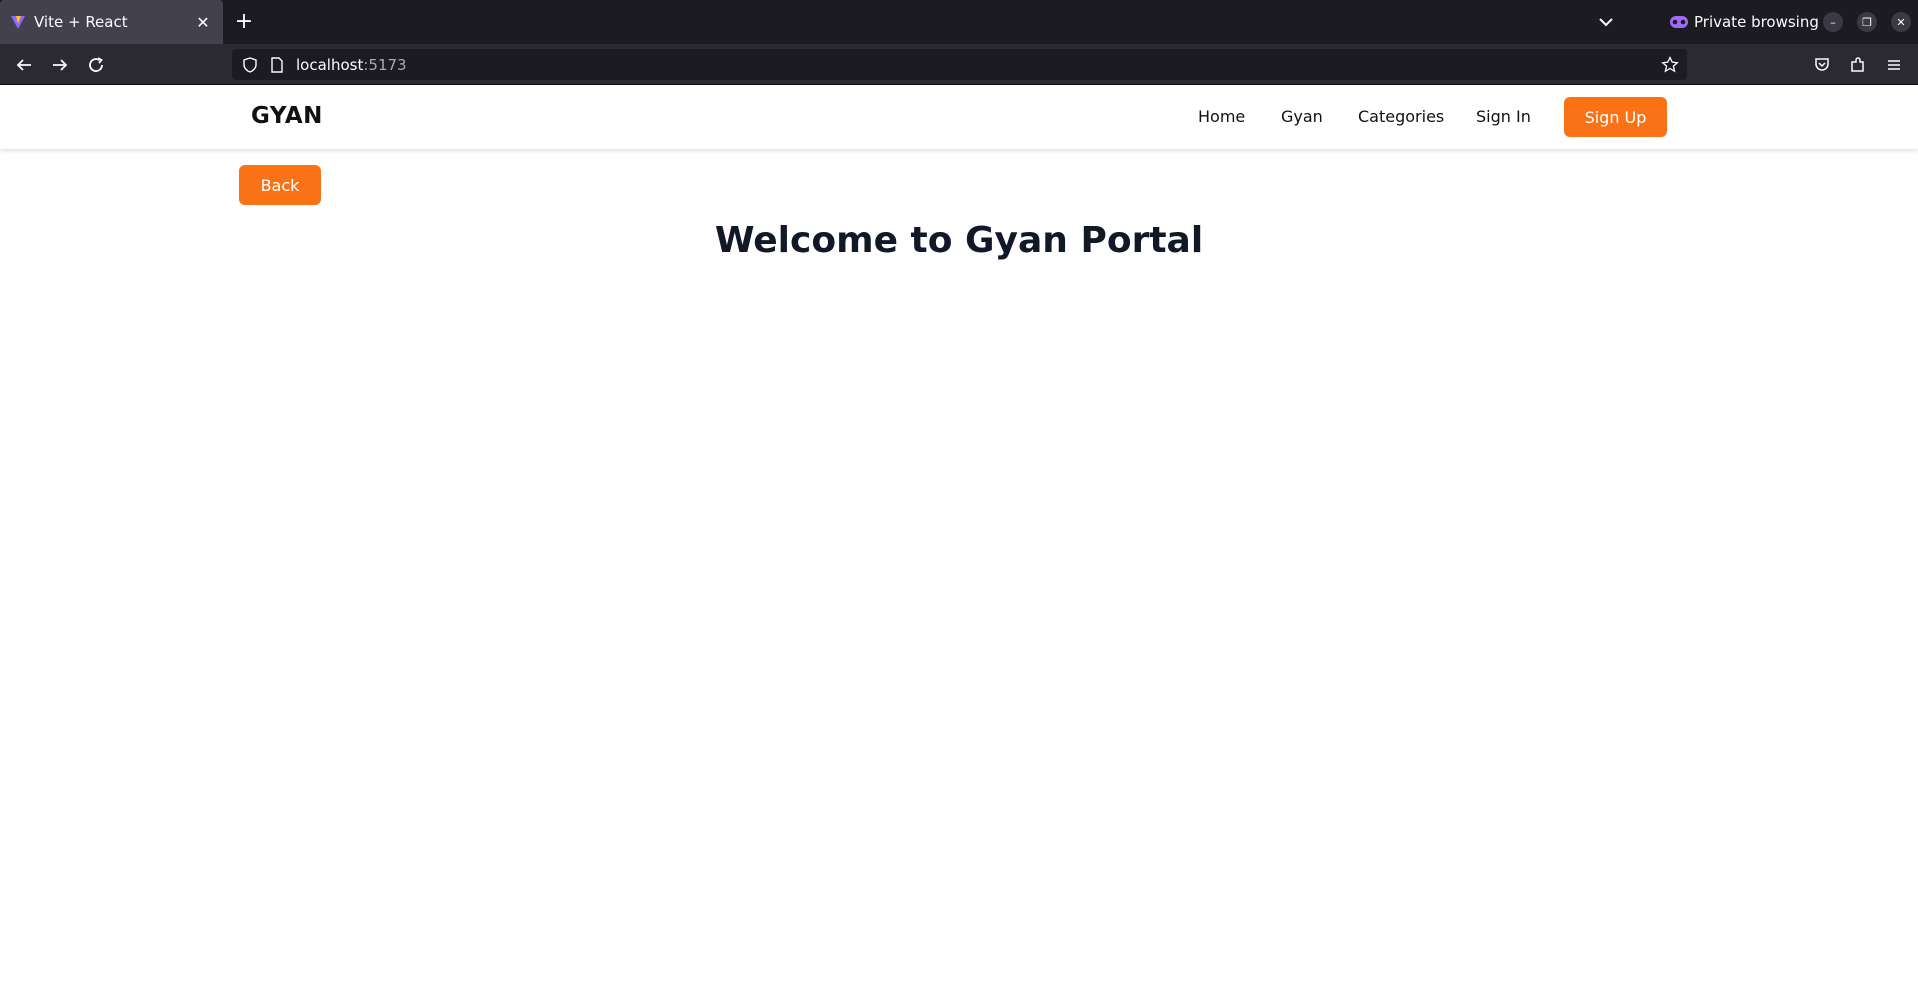 Image resolution: width=1918 pixels, height=989 pixels. I want to click on browser-tab-strip: Vite + React ✕ + Private browsing – ❐ ✕, so click(959, 22).